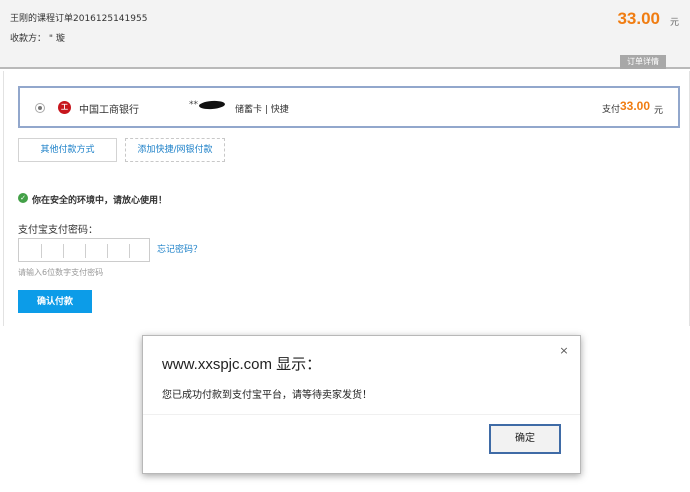 The image size is (690, 492). I want to click on password-input, so click(84, 250).